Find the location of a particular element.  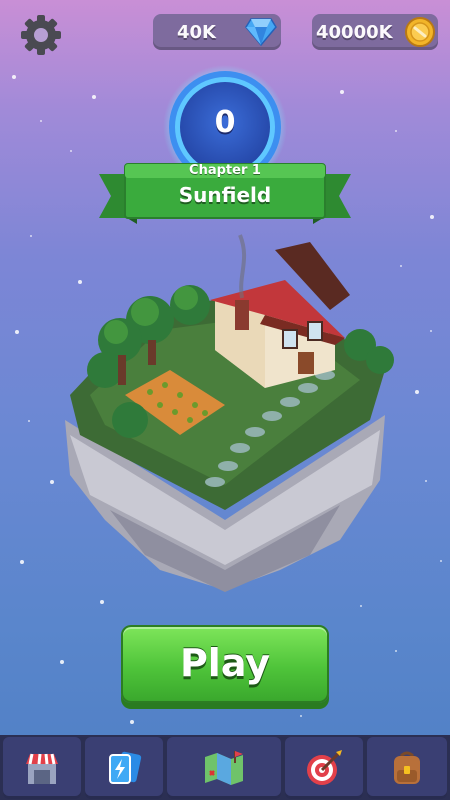

nav-cards is located at coordinates (124, 768).